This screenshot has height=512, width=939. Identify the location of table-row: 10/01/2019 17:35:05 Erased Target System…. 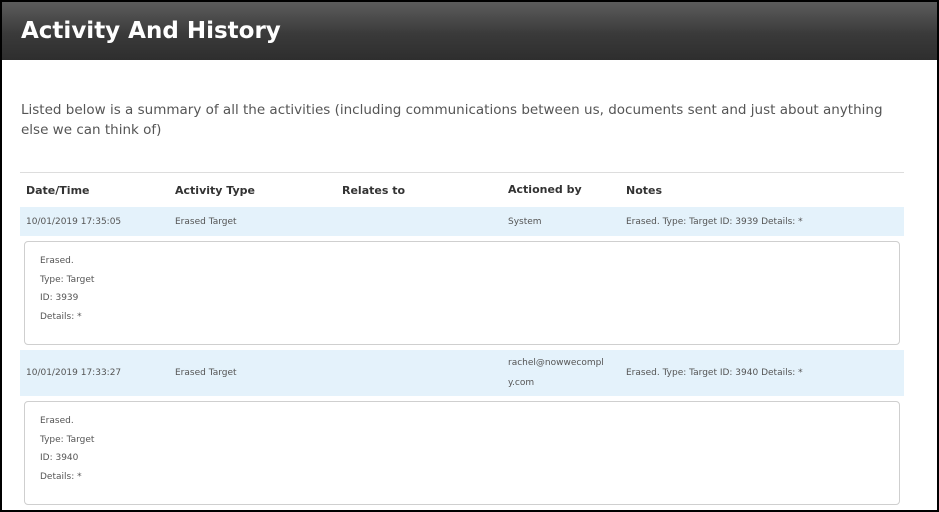
(462, 221).